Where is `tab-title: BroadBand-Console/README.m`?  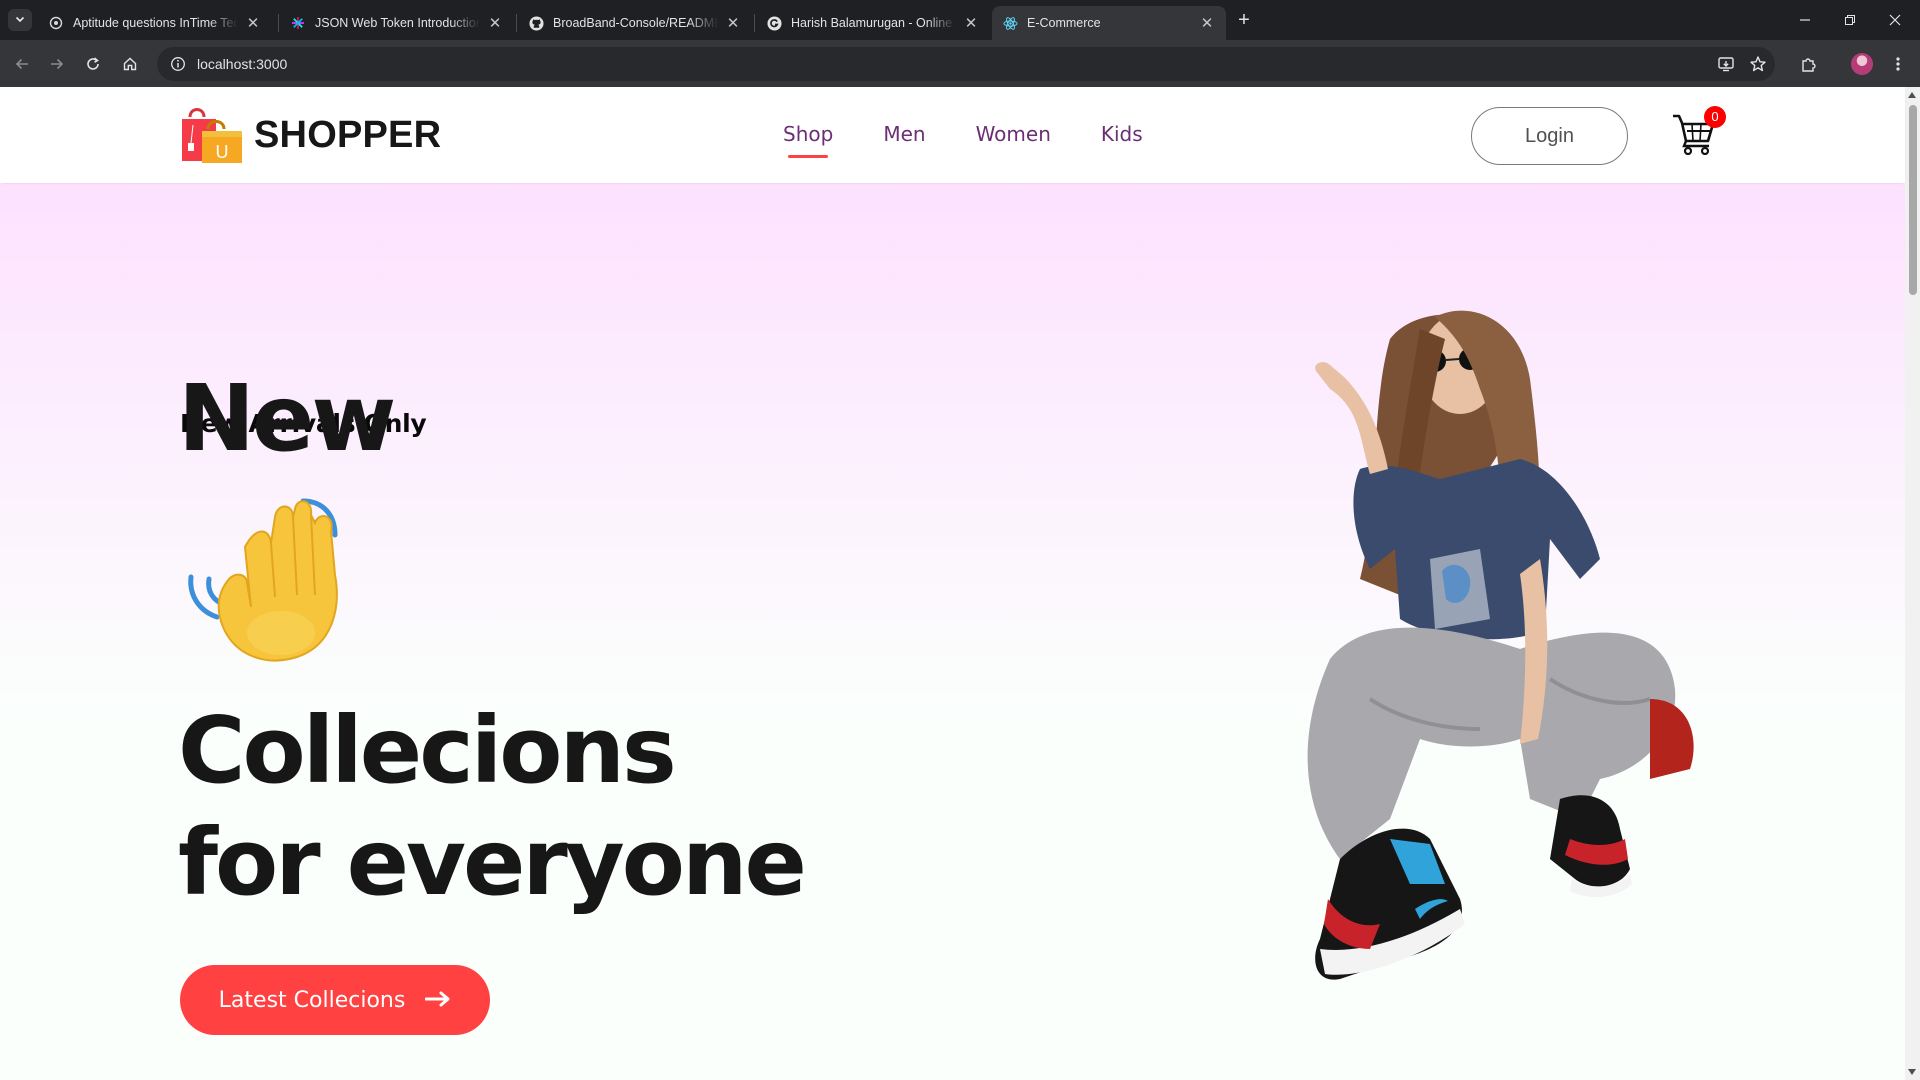 tab-title: BroadBand-Console/README.m is located at coordinates (635, 23).